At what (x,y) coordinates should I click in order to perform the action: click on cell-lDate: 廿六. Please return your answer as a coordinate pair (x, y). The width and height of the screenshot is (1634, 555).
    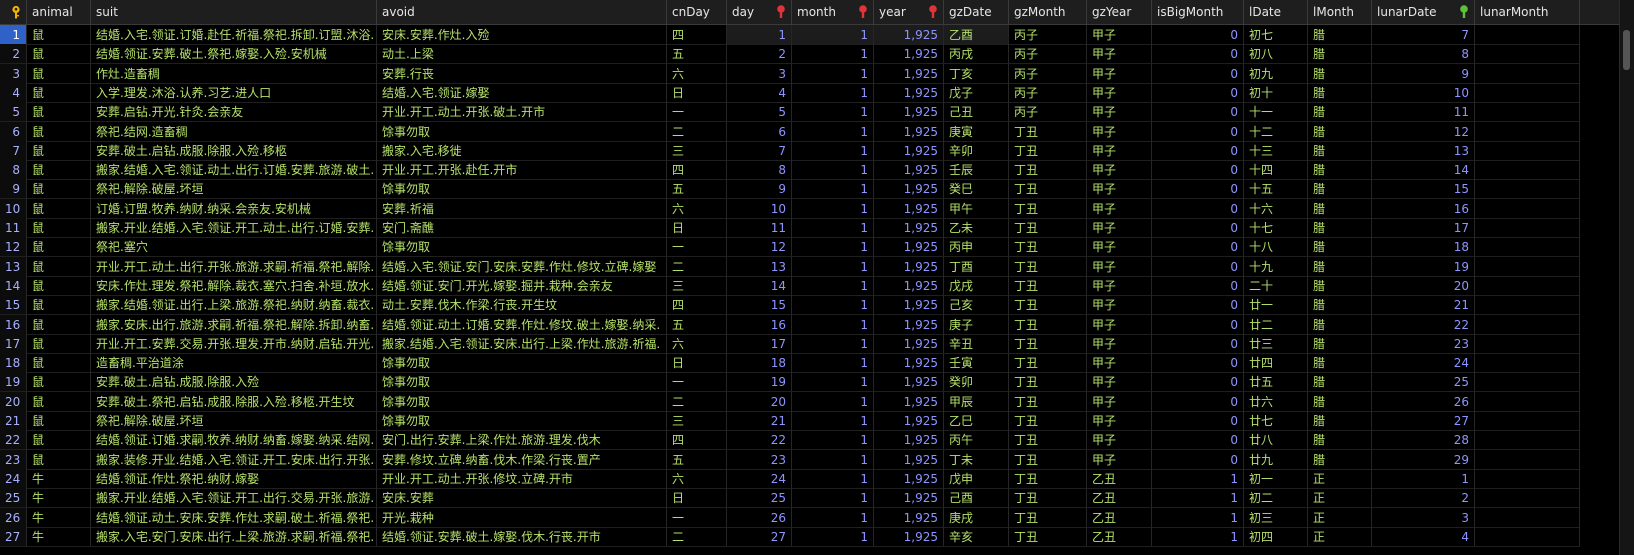
    Looking at the image, I should click on (1276, 401).